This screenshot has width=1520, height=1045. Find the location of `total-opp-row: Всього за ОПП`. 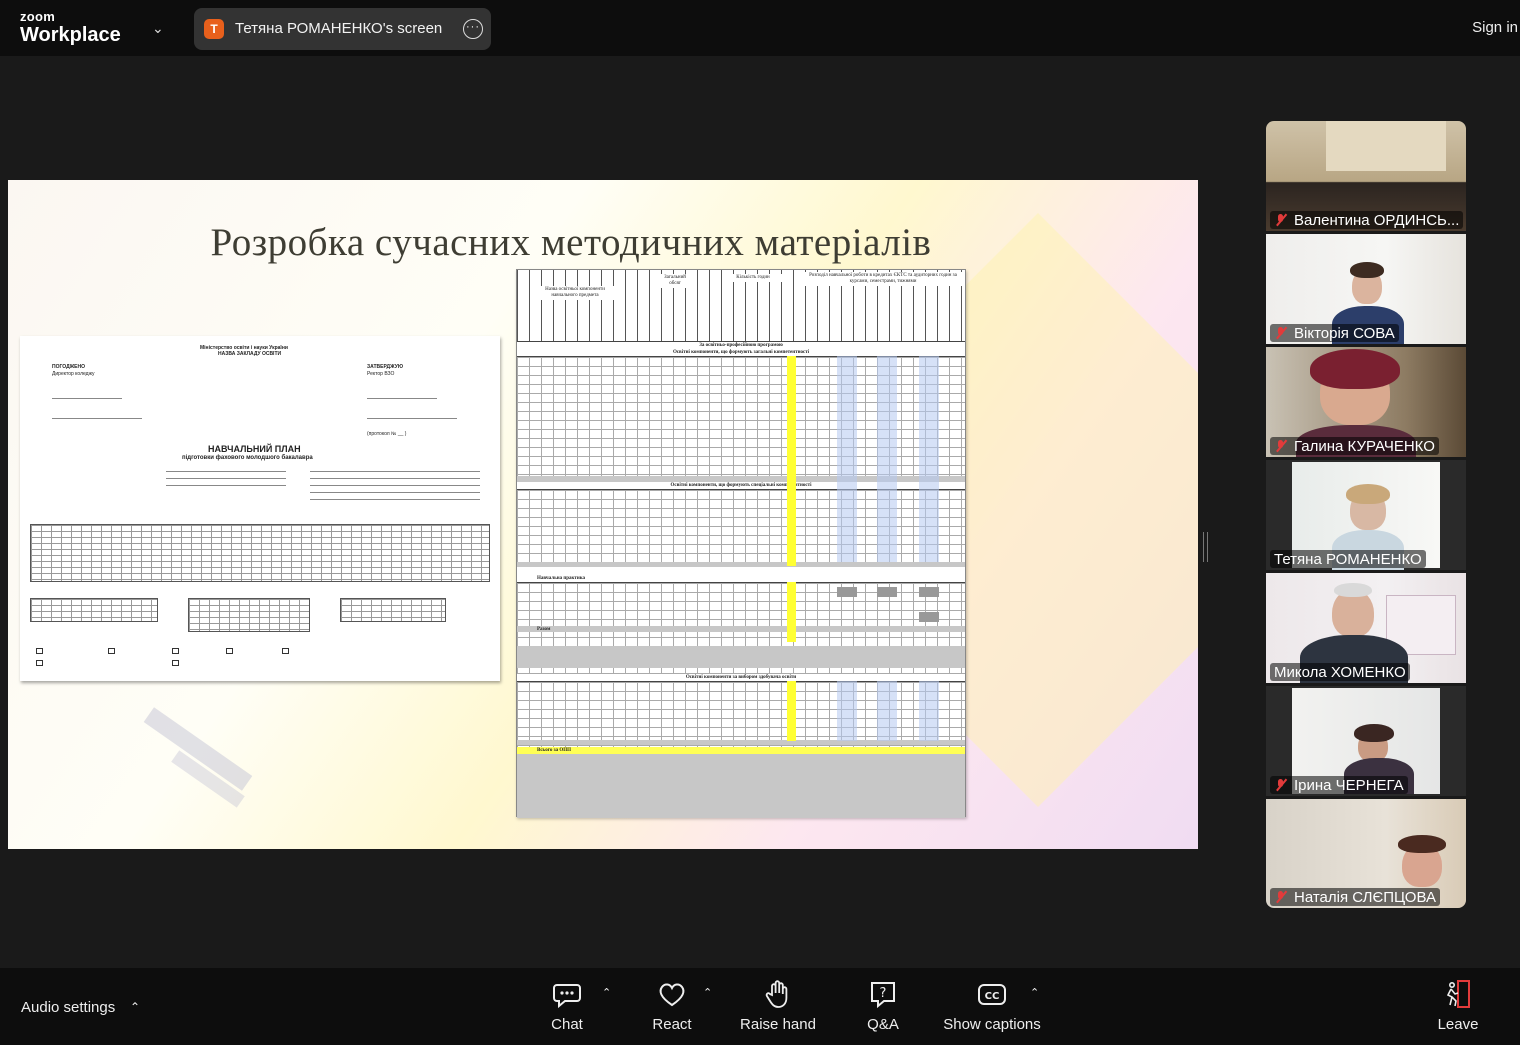

total-opp-row: Всього за ОПП is located at coordinates (554, 750).